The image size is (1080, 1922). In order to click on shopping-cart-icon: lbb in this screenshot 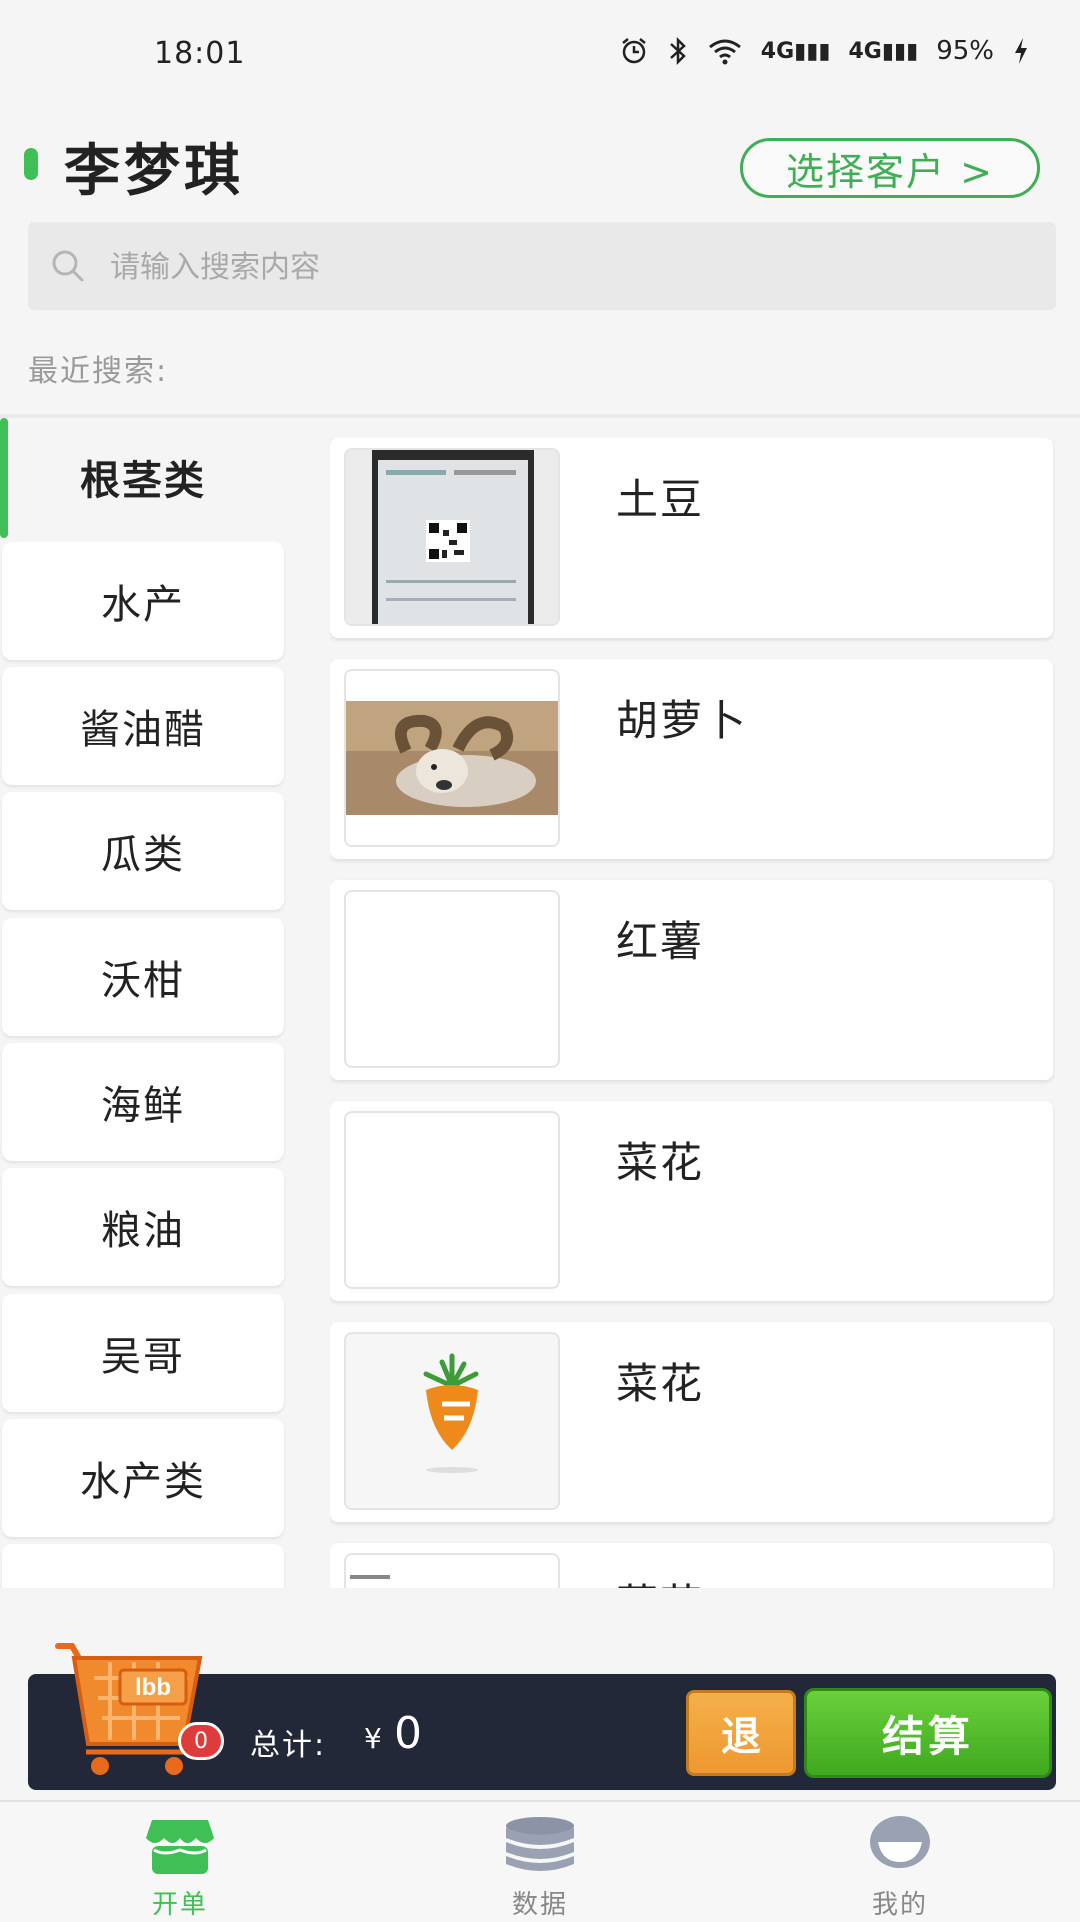, I will do `click(130, 1710)`.